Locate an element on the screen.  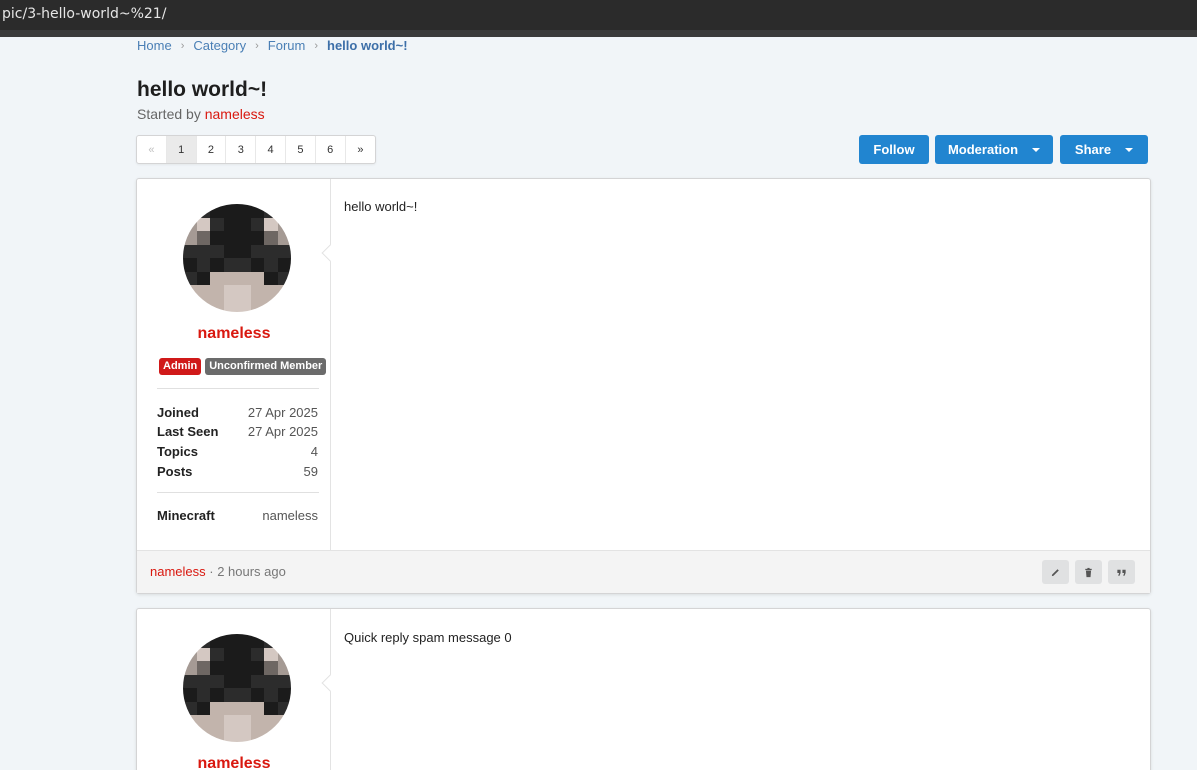
page-1-button: 1 is located at coordinates (181, 149).